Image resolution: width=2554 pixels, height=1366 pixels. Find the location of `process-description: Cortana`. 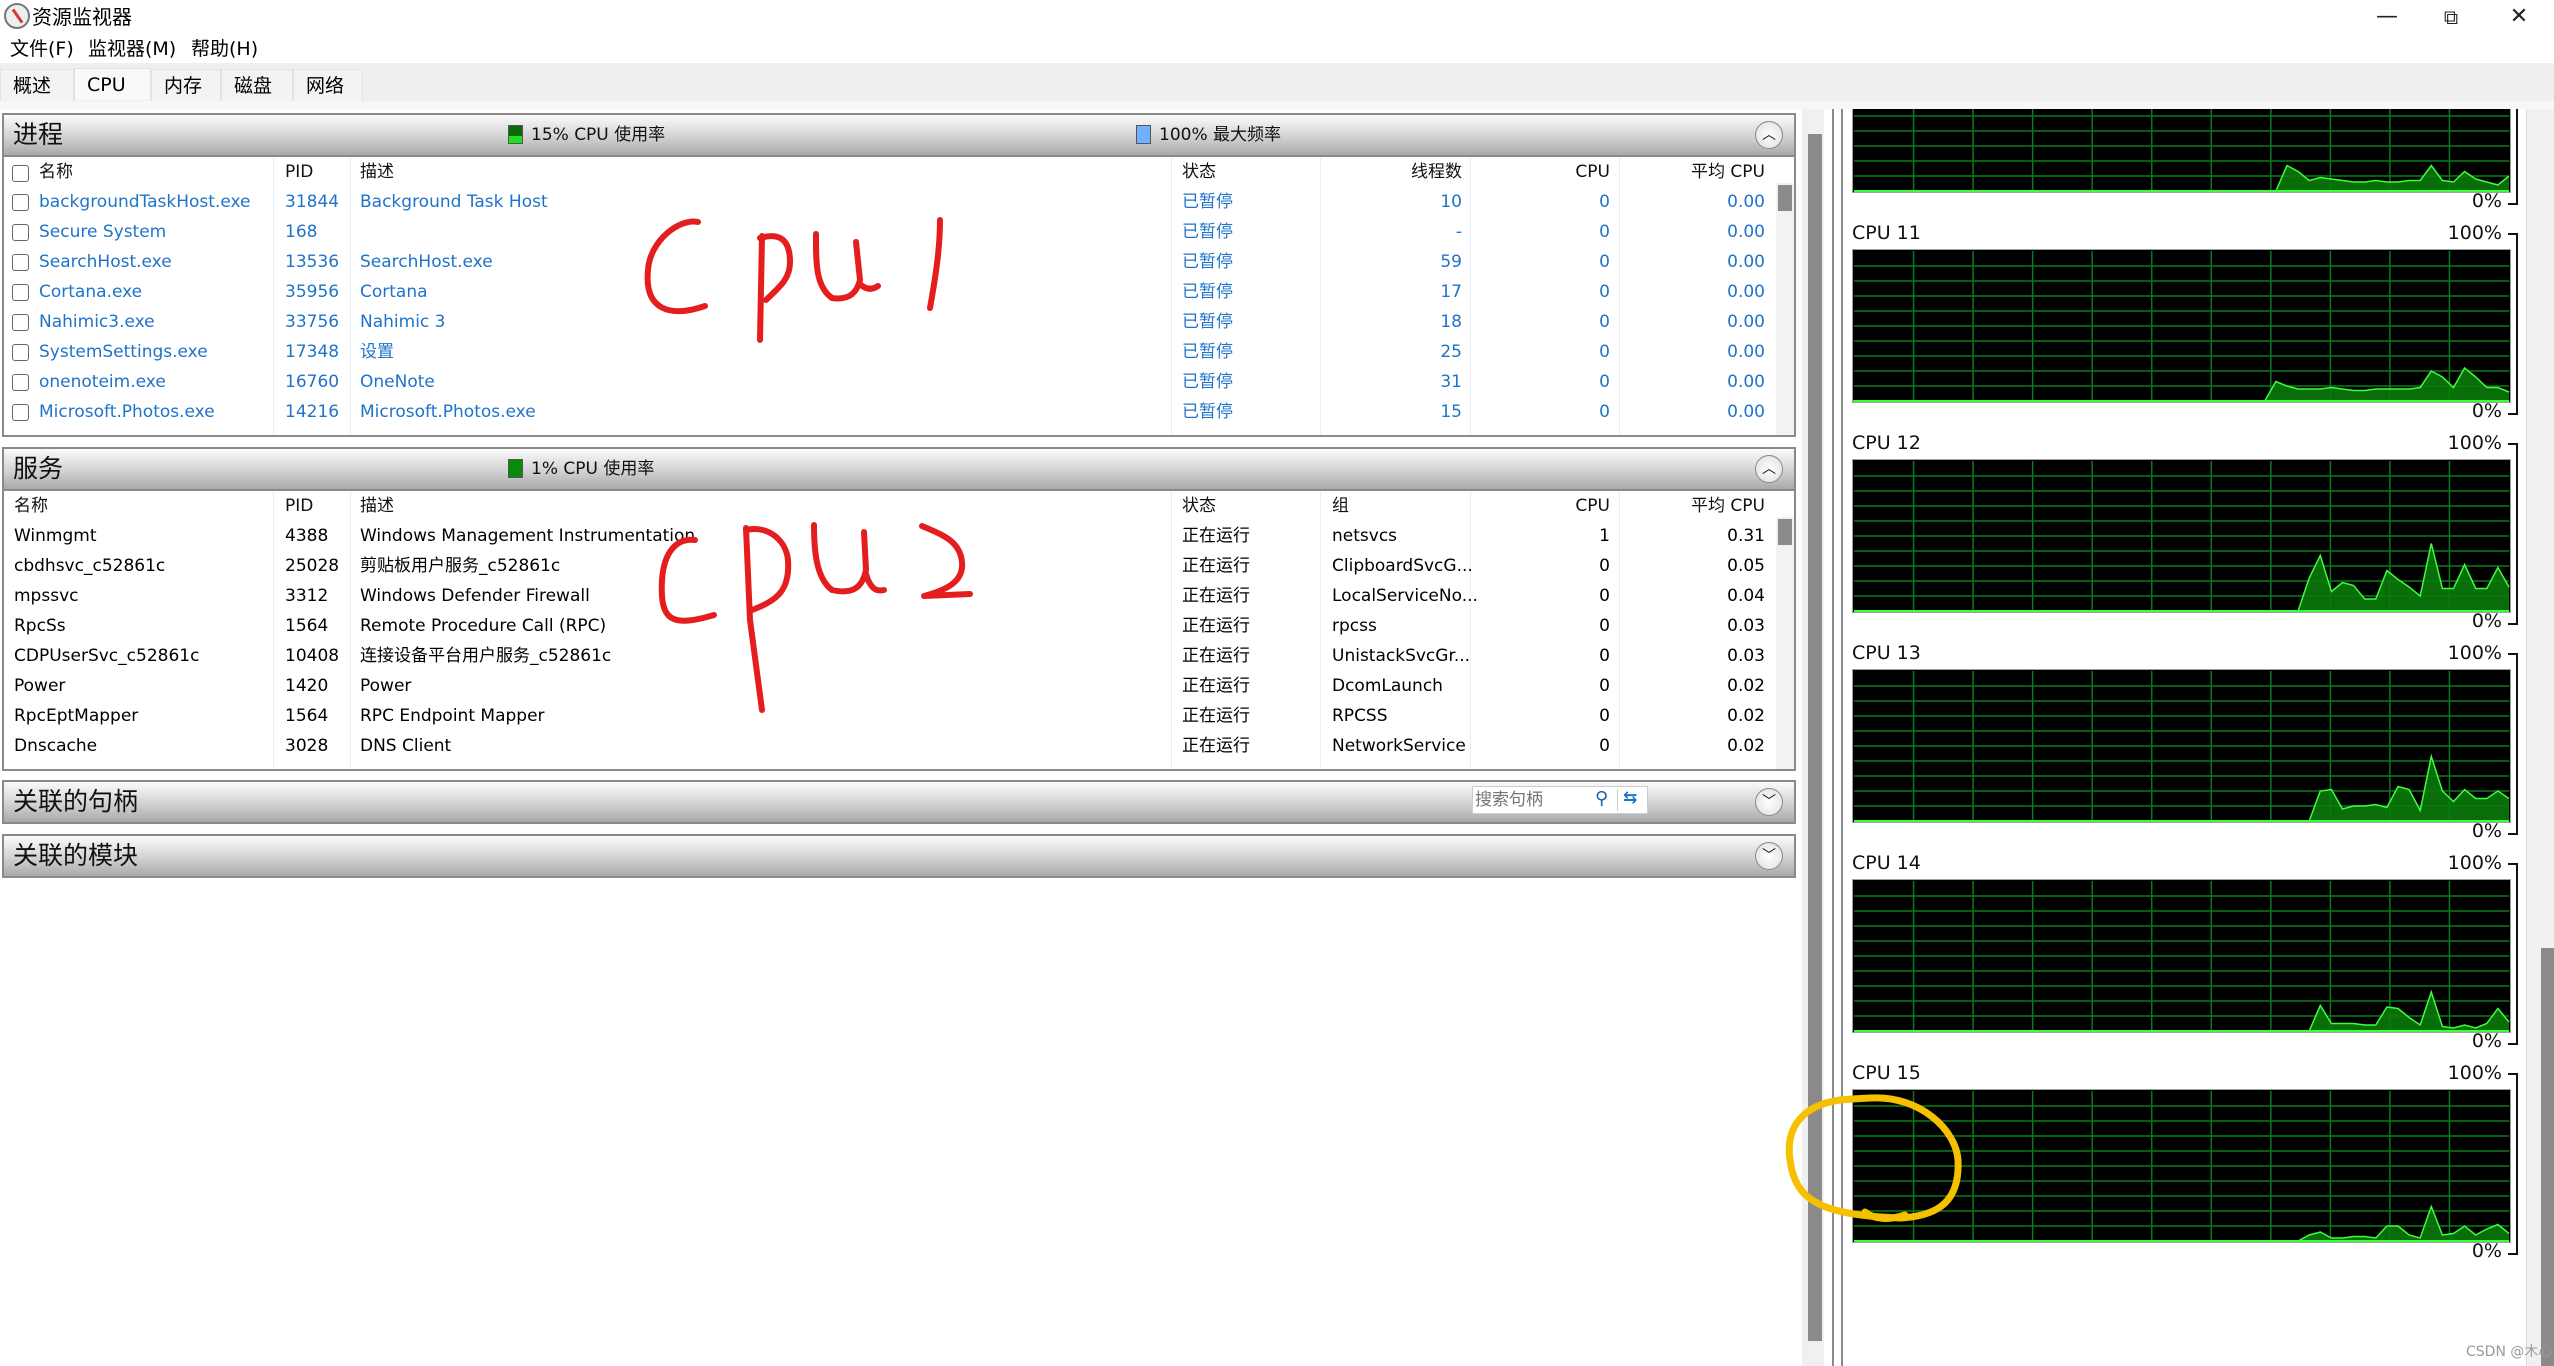

process-description: Cortana is located at coordinates (394, 292).